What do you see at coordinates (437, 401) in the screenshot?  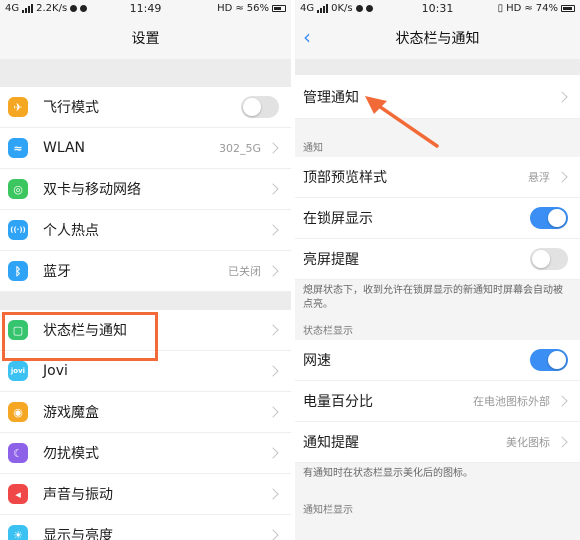 I see `battery-percentage-row: 电量百分比 在电池图标外部` at bounding box center [437, 401].